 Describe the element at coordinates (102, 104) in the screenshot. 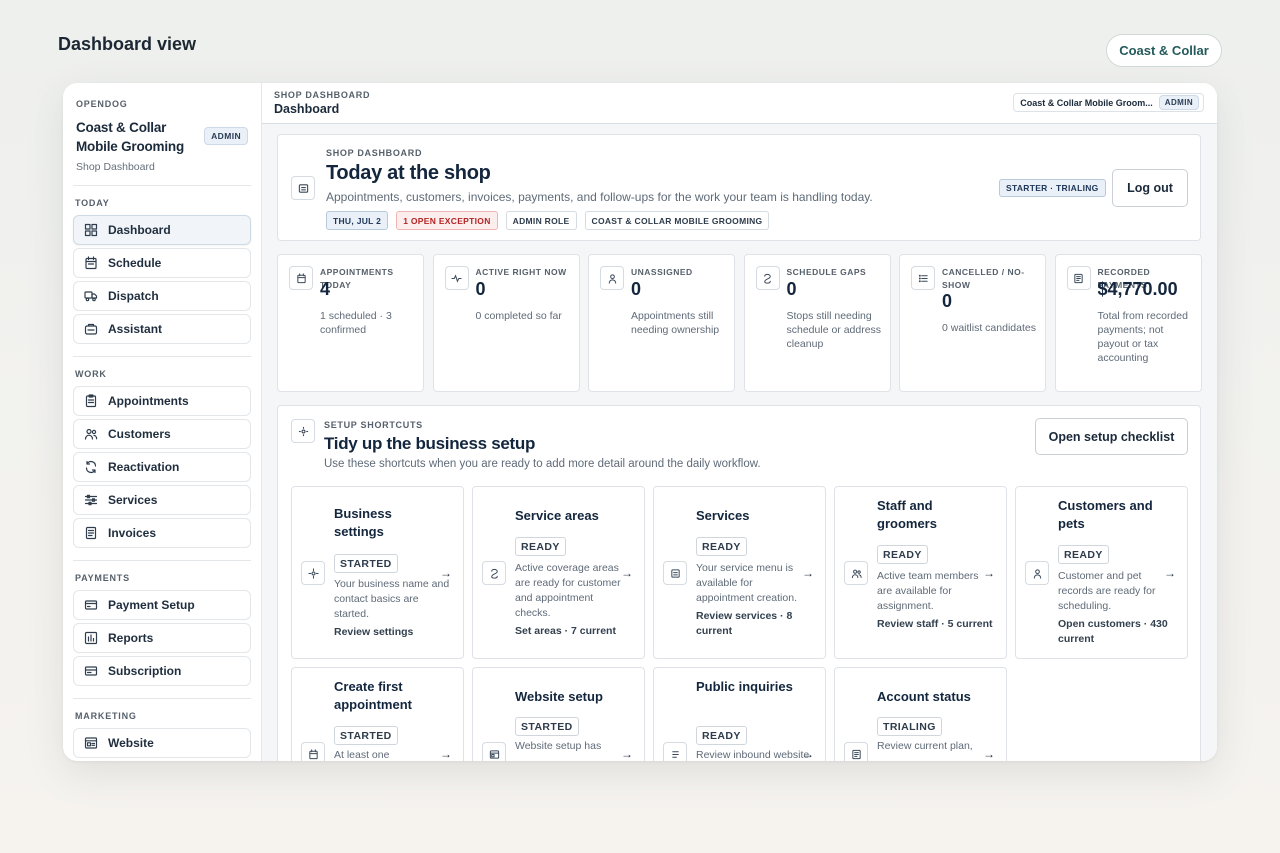

I see `org-label: OPENDOG` at that location.